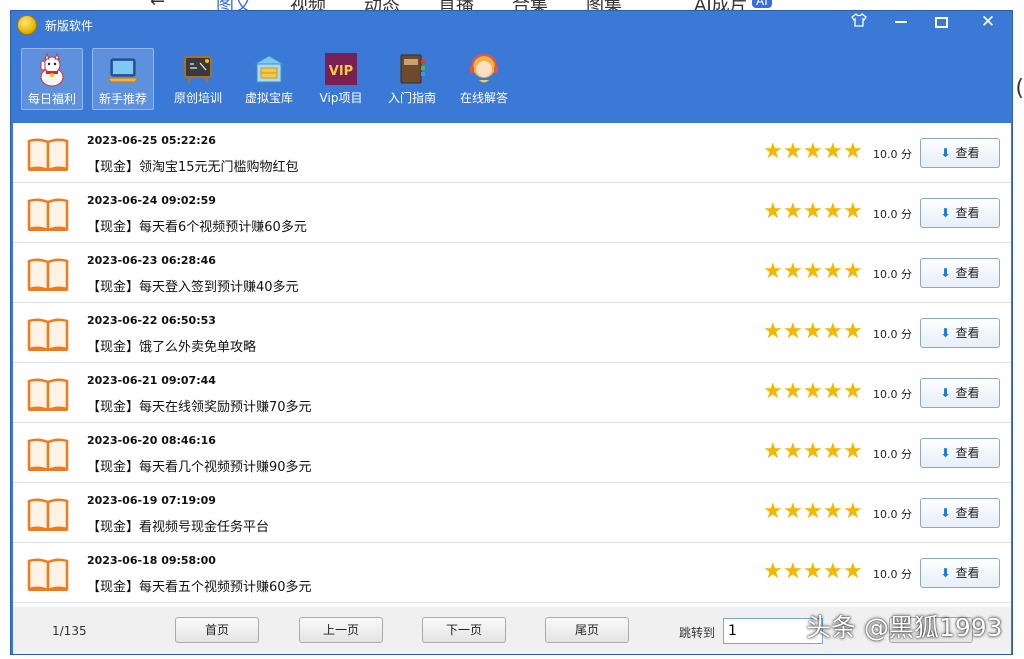 The width and height of the screenshot is (1024, 659). What do you see at coordinates (988, 22) in the screenshot?
I see `close-button: ✕` at bounding box center [988, 22].